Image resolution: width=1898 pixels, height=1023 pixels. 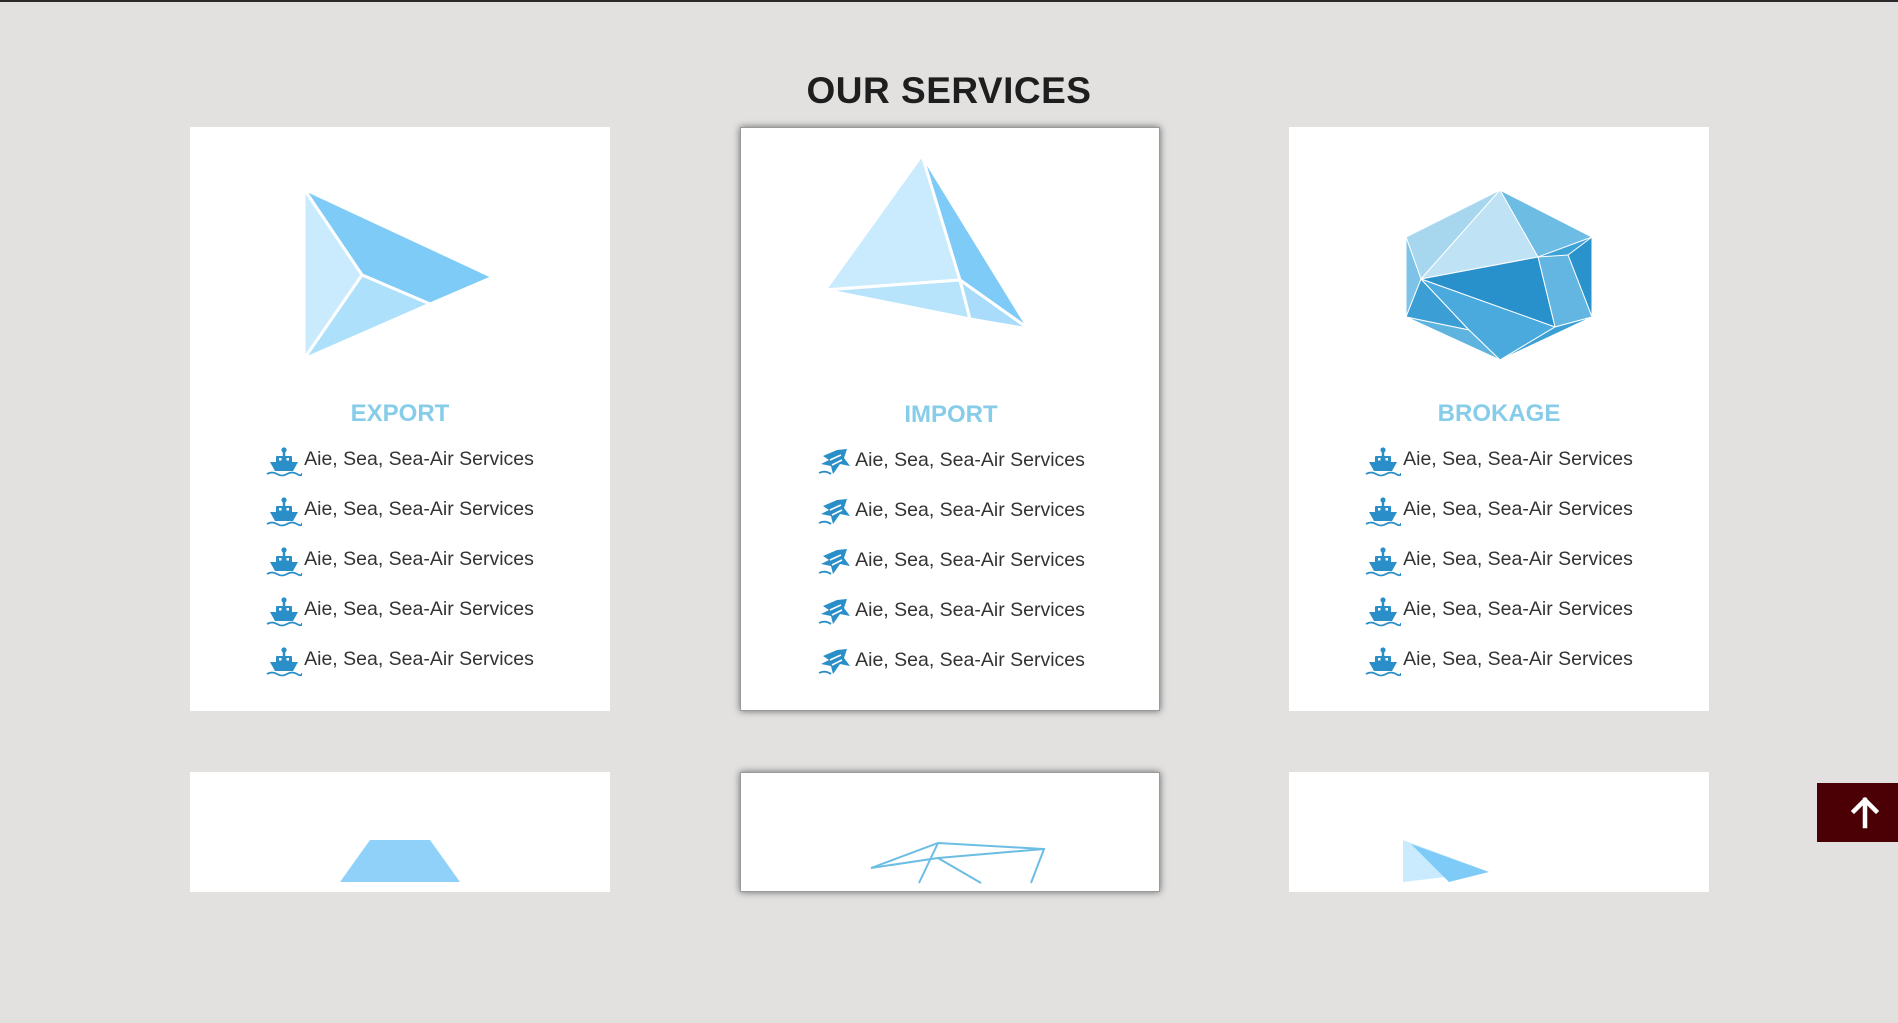 I want to click on pyramid-illustration, so click(x=927, y=242).